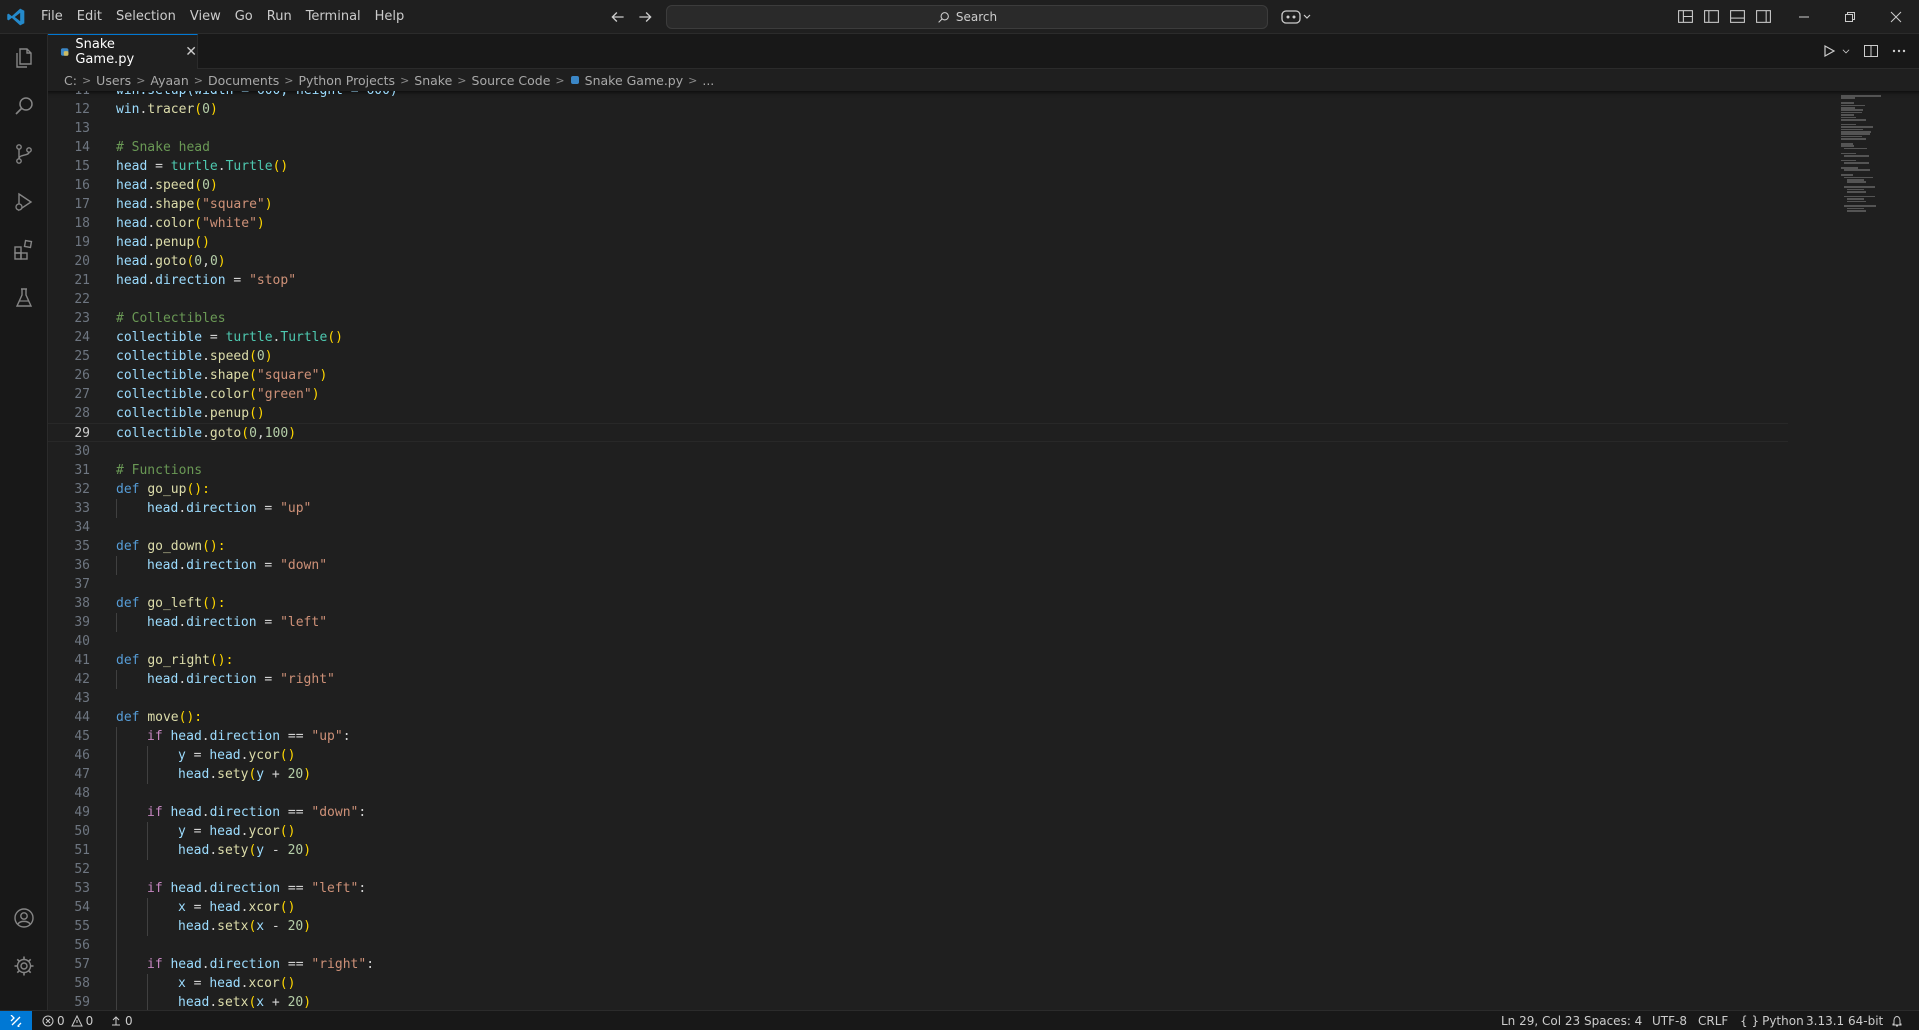 Image resolution: width=1919 pixels, height=1030 pixels. I want to click on restore-button, so click(1850, 17).